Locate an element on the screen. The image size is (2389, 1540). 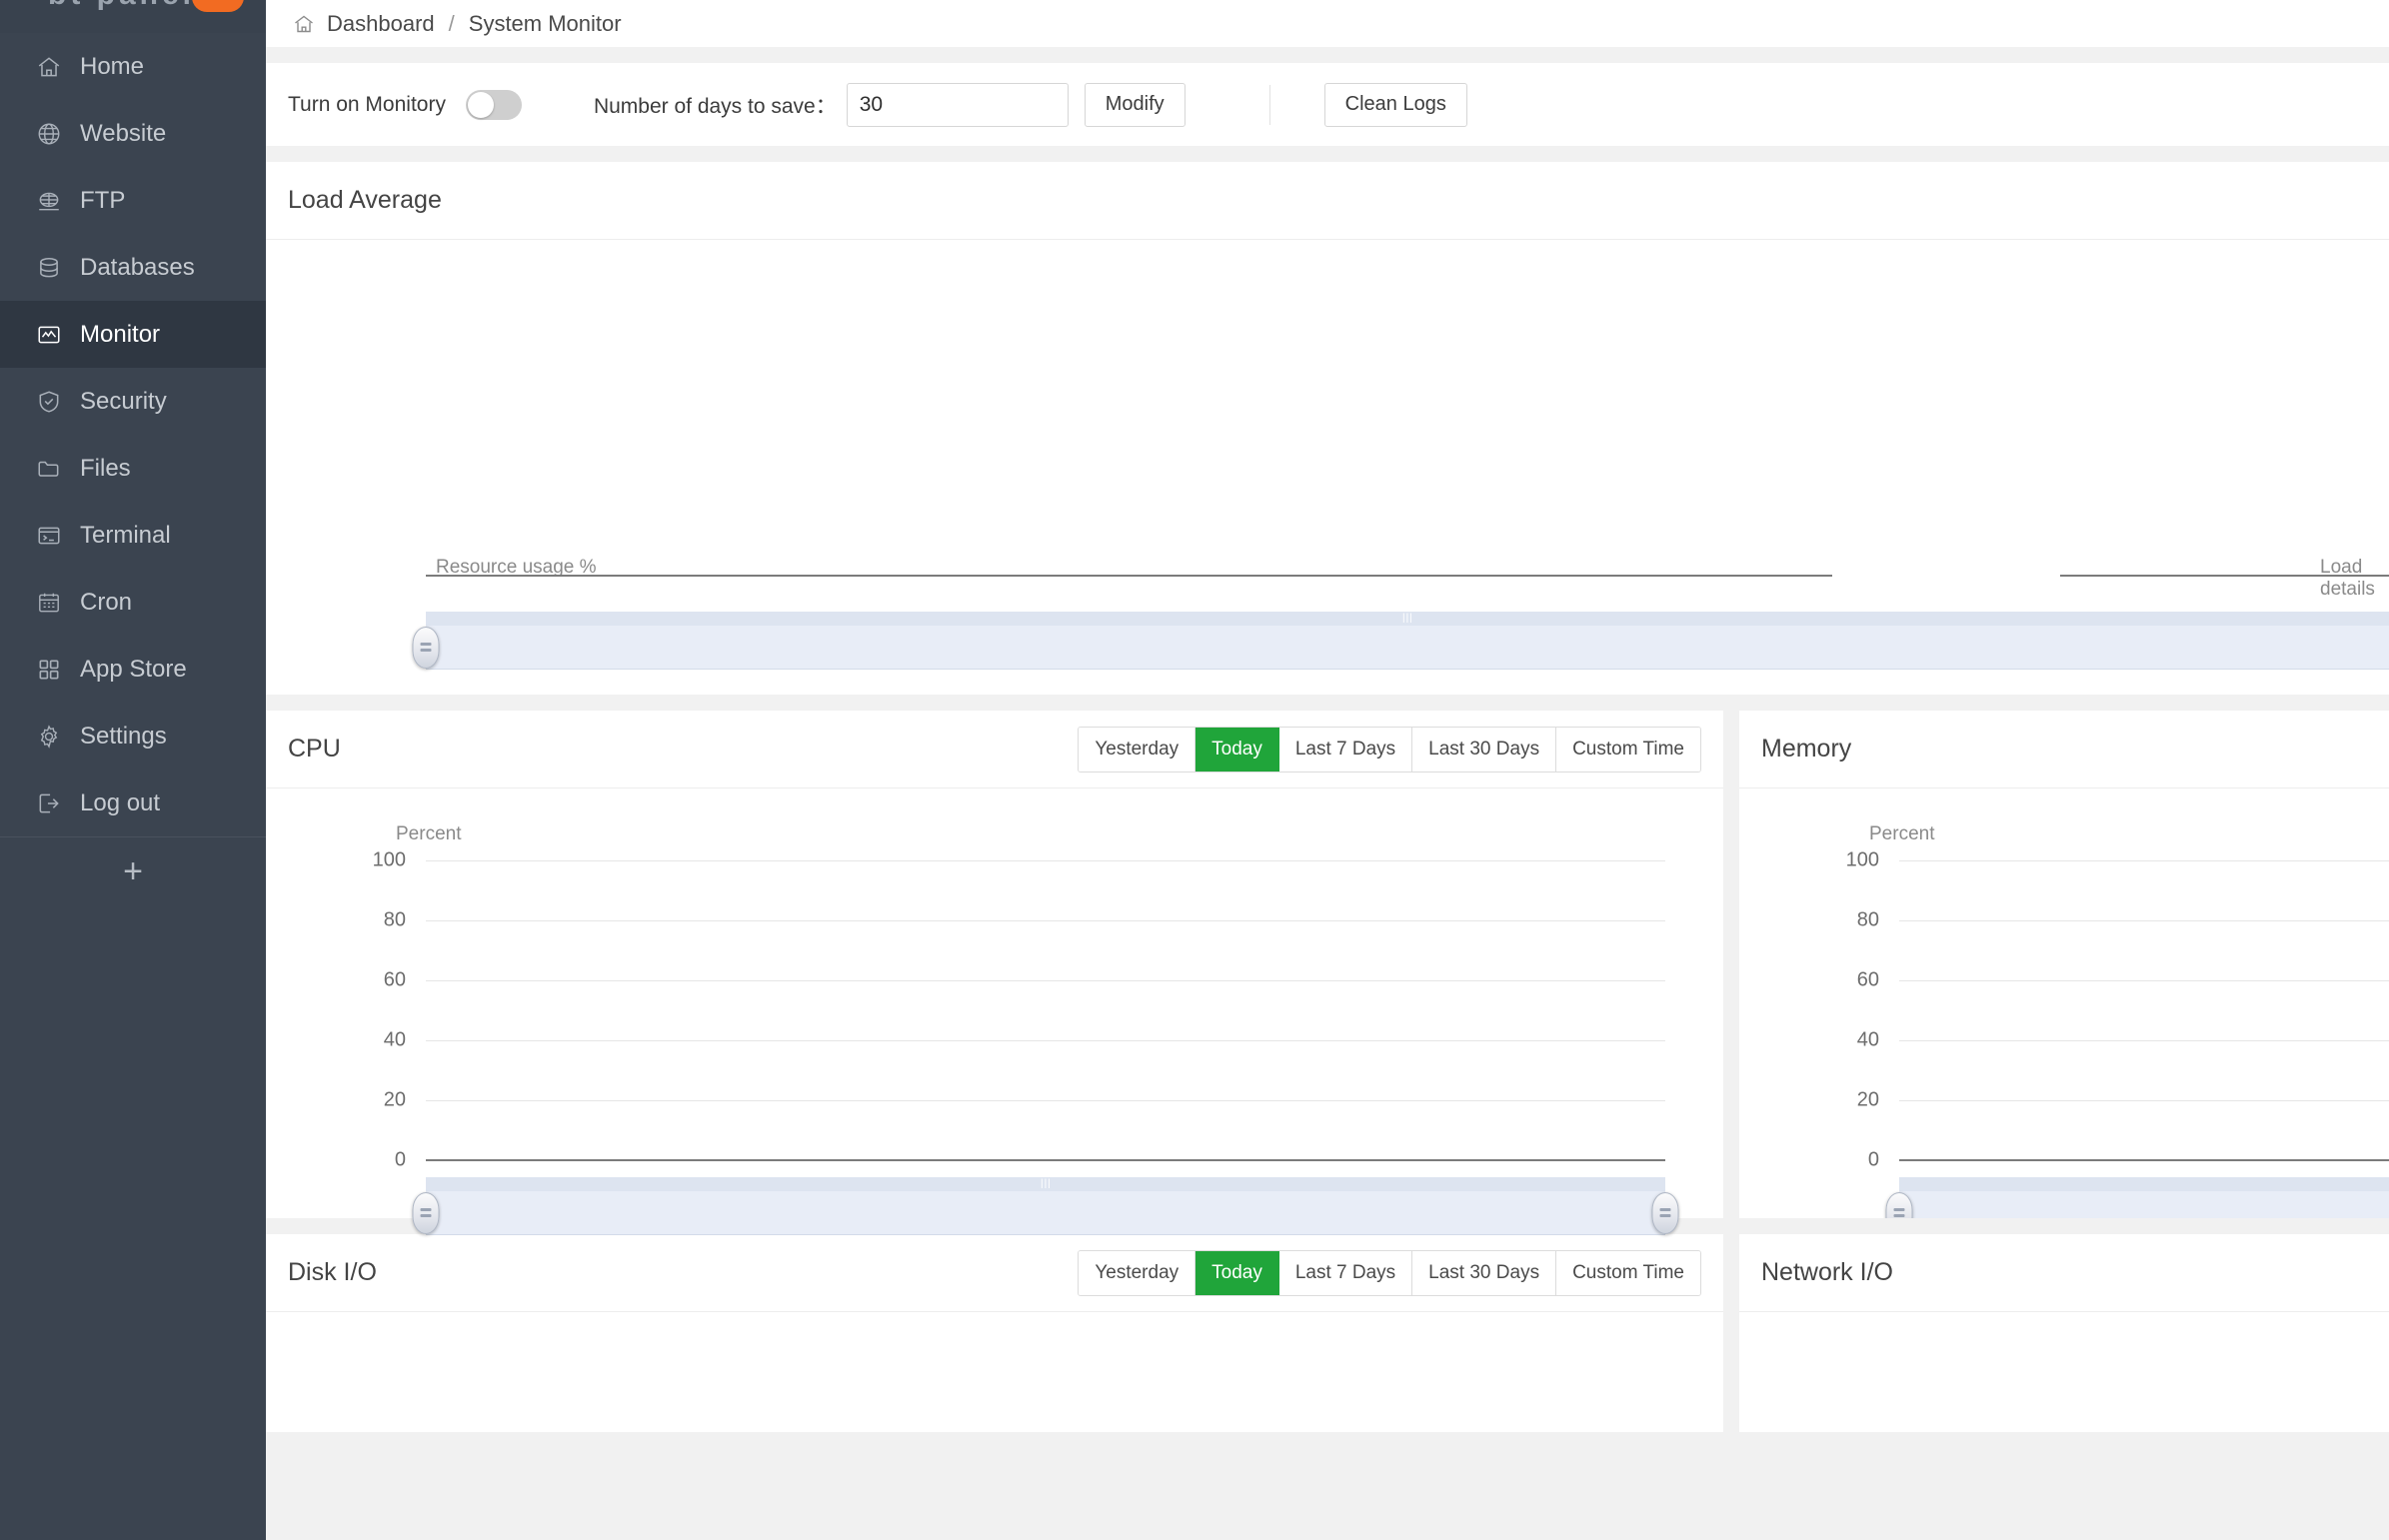
sidebar-item-label: Settings is located at coordinates (124, 736).